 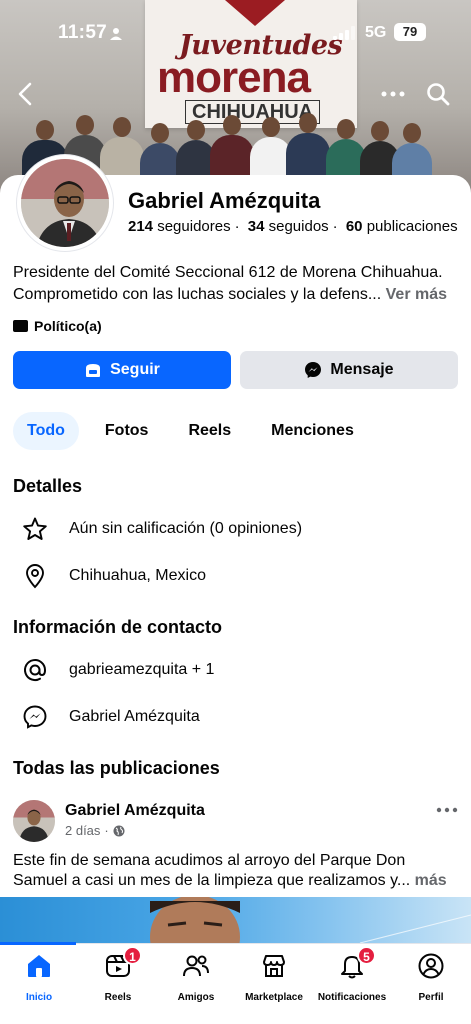 What do you see at coordinates (83, 32) in the screenshot?
I see `status-time: 11:57` at bounding box center [83, 32].